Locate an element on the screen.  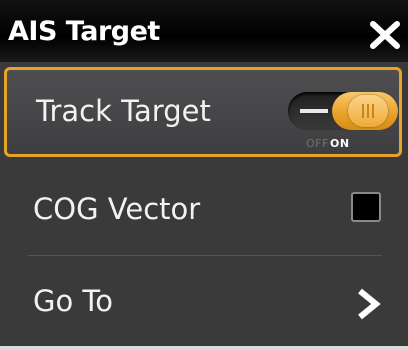
close-icon is located at coordinates (385, 35).